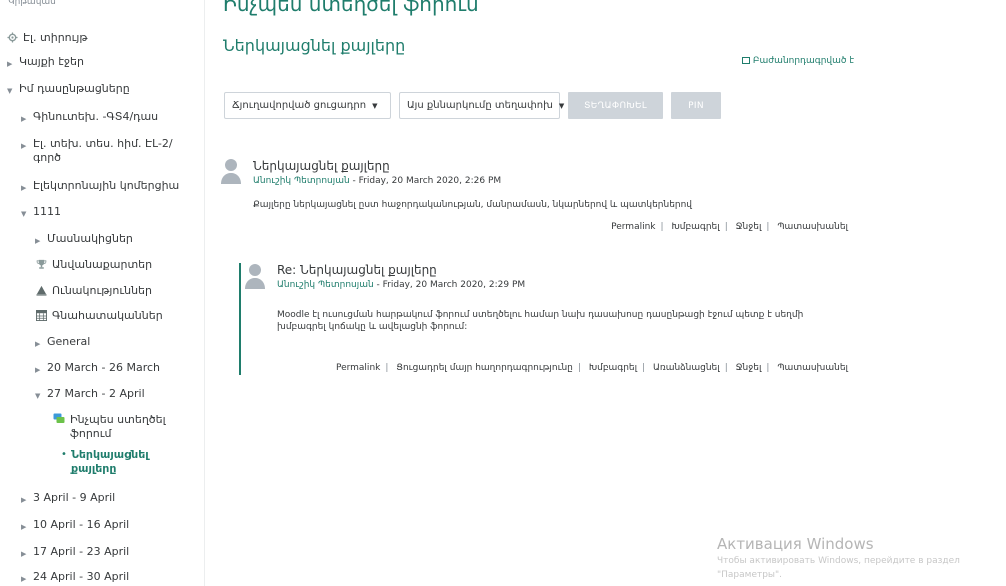 The image size is (1006, 586). What do you see at coordinates (686, 368) in the screenshot?
I see `split-link: Առանձնացնել` at bounding box center [686, 368].